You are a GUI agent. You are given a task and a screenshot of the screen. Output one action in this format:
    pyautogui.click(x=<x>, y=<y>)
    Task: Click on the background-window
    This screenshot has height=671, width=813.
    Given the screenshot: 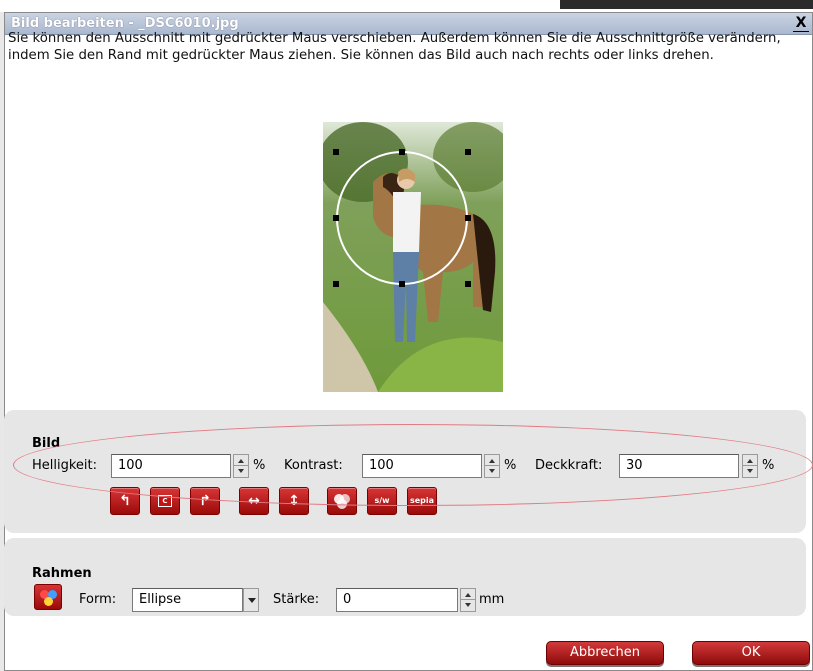 What is the action you would take?
    pyautogui.click(x=686, y=4)
    